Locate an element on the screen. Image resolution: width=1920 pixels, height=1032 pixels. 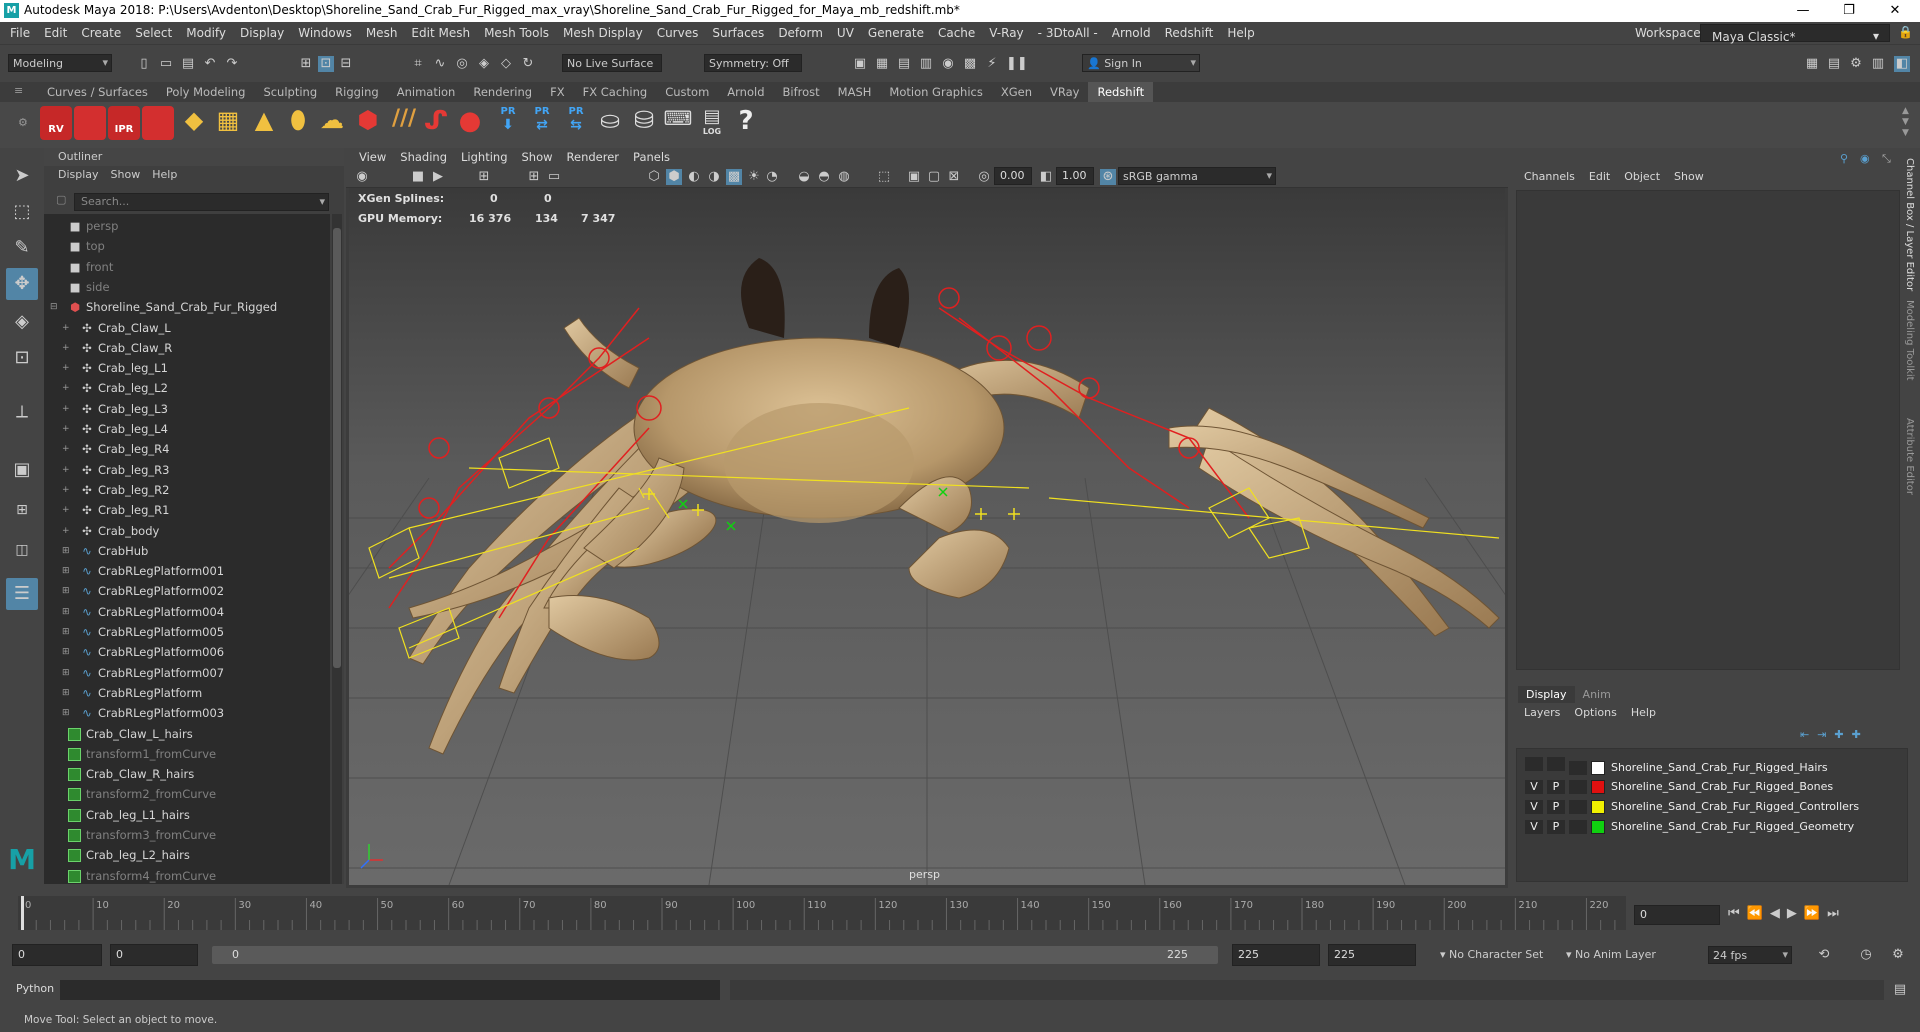
ambient-occlusion-icon: ☀ is located at coordinates (754, 177).